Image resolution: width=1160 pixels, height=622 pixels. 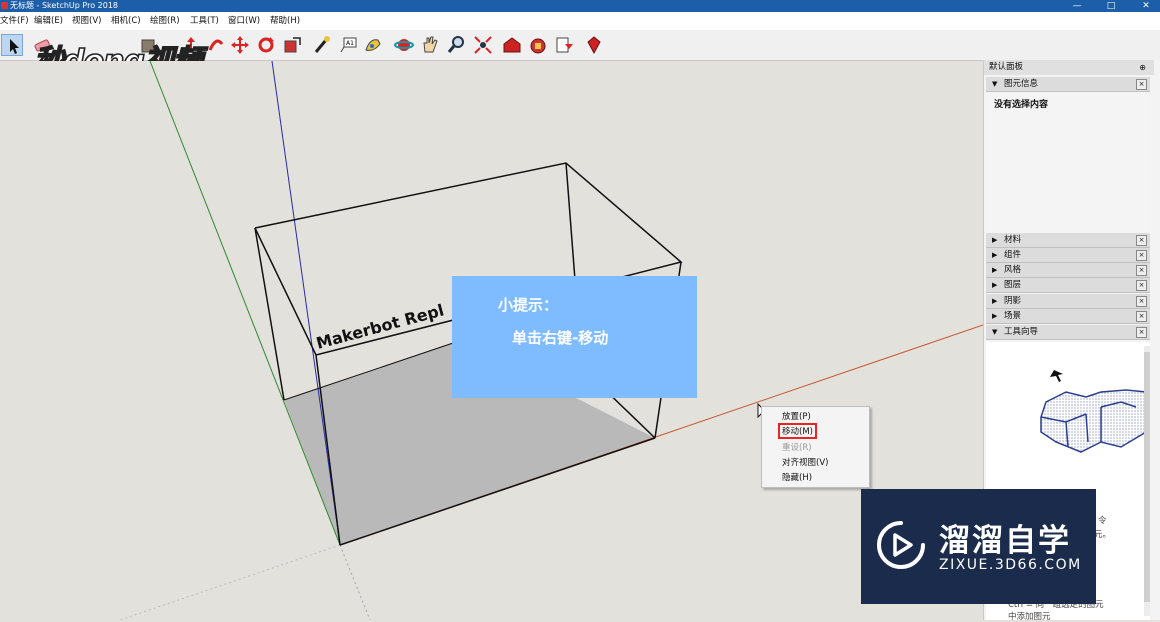 What do you see at coordinates (204, 21) in the screenshot?
I see `menu-tools: 工具(T)` at bounding box center [204, 21].